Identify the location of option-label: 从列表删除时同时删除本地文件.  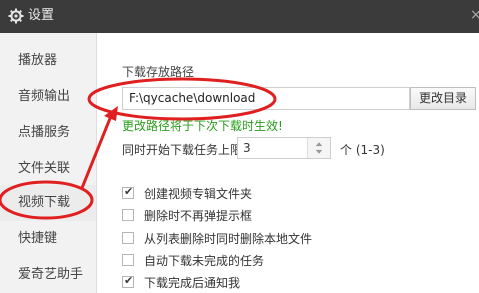
(228, 239).